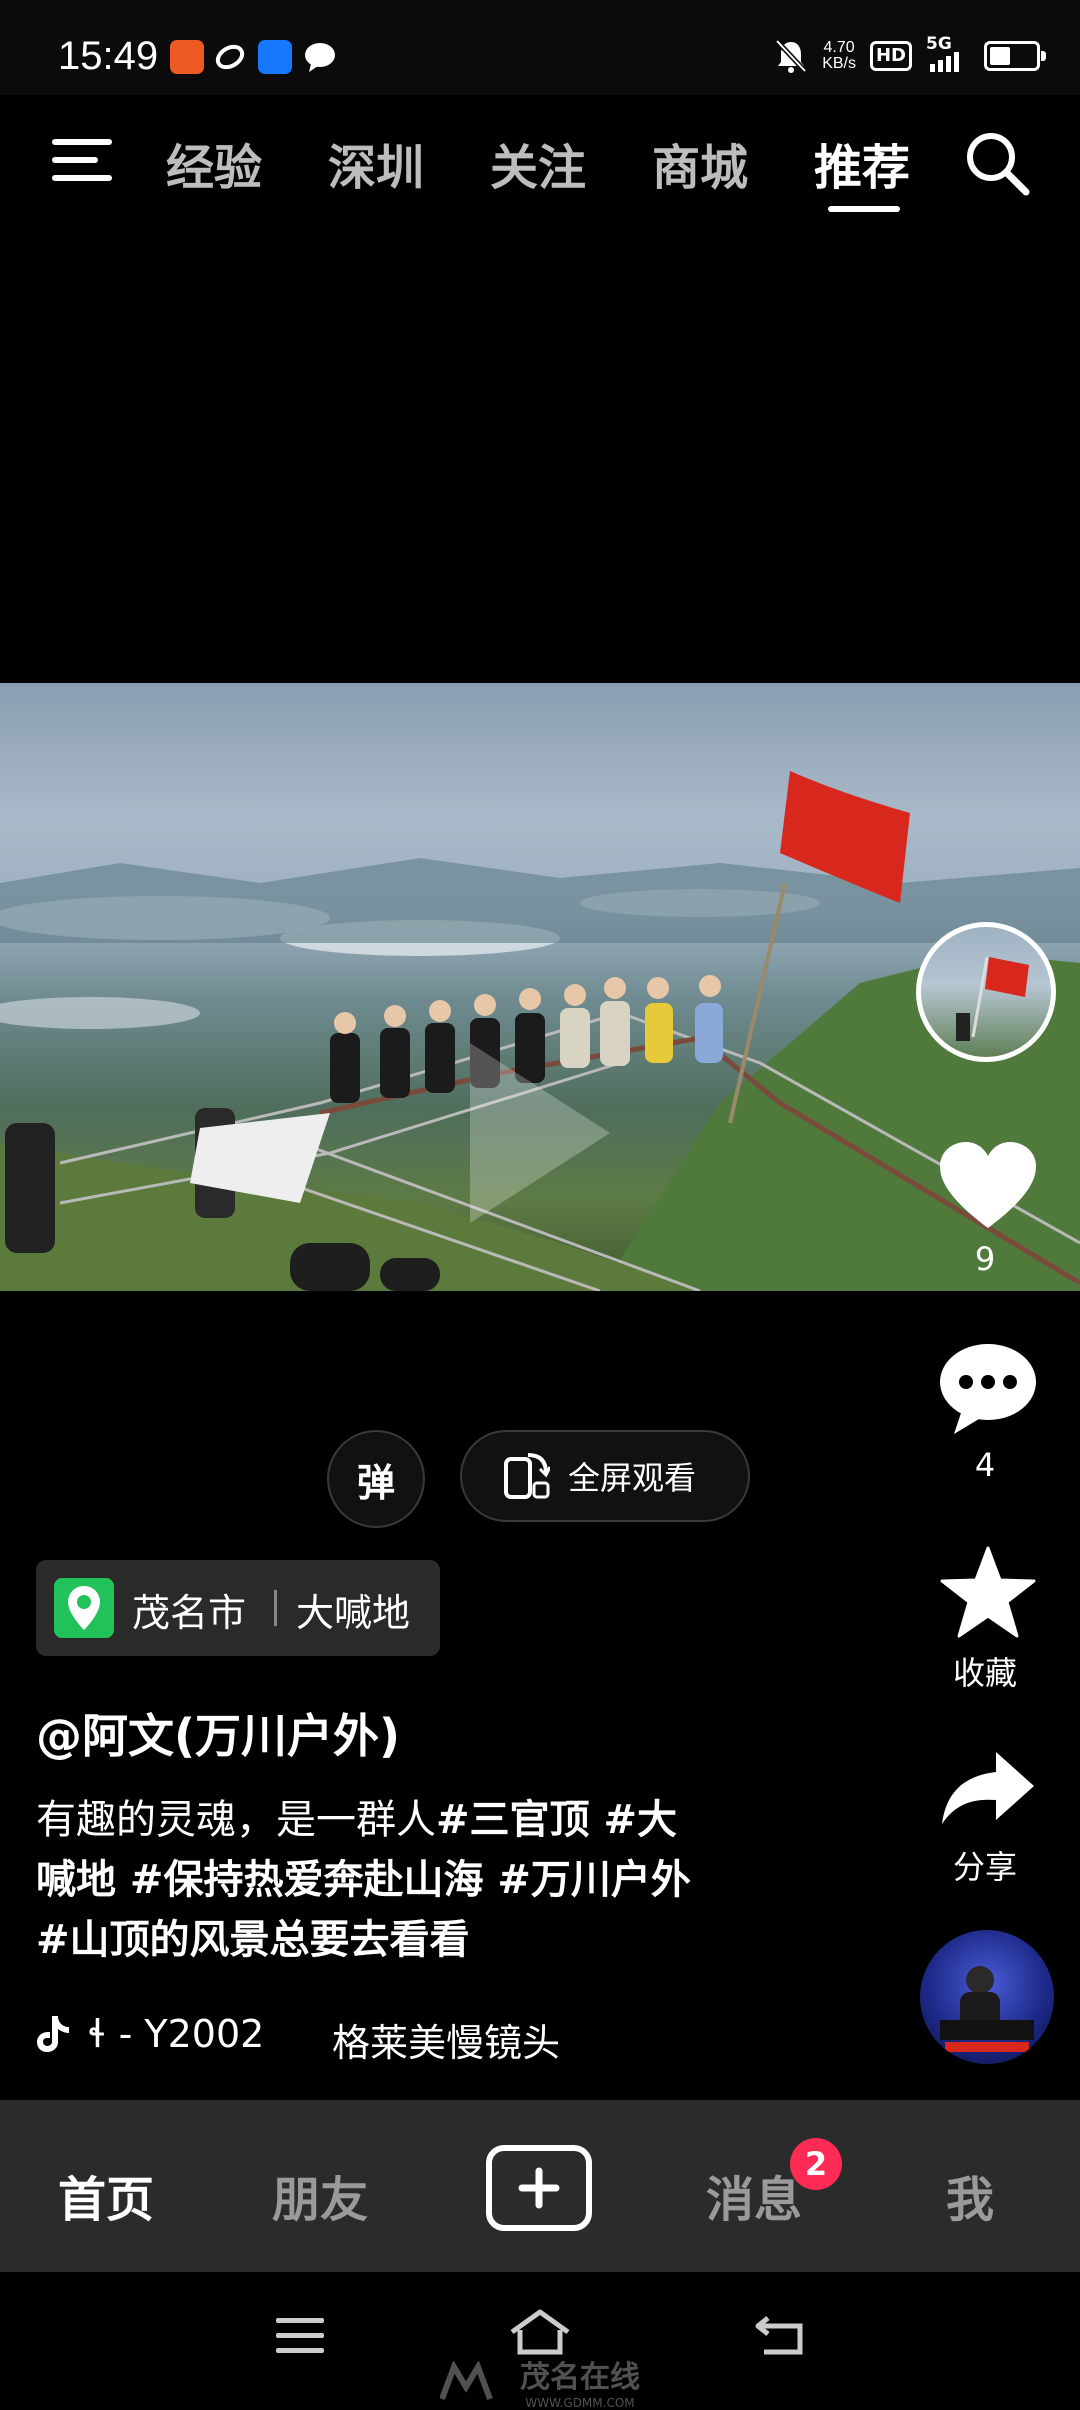  I want to click on alipay-icon, so click(275, 57).